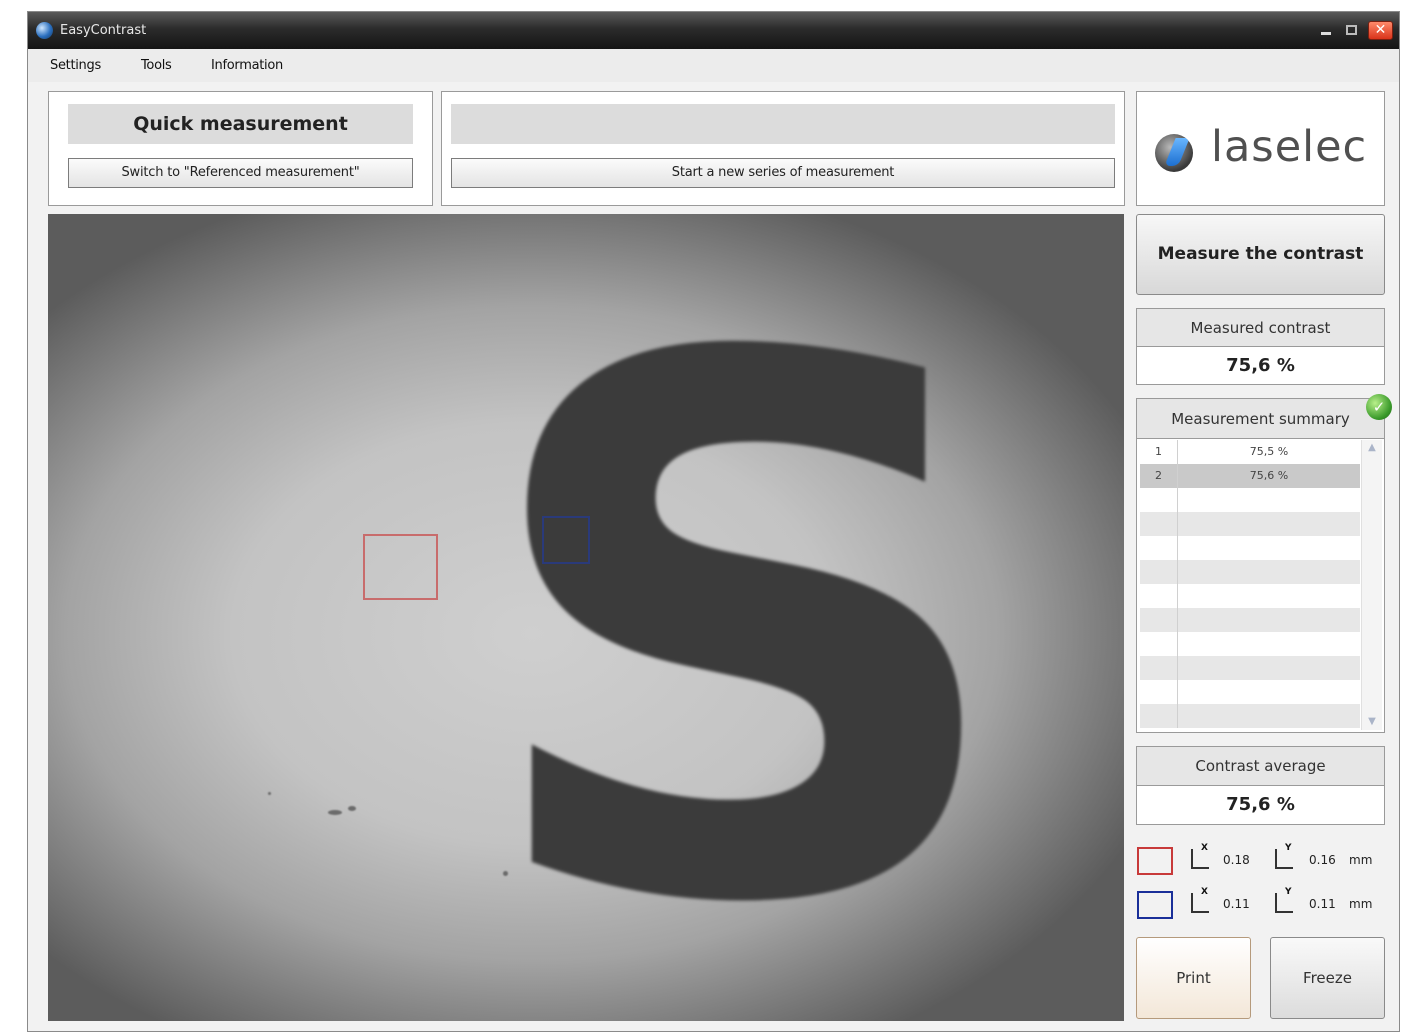 The height and width of the screenshot is (1032, 1413). What do you see at coordinates (1155, 905) in the screenshot?
I see `blue-zone-swatch` at bounding box center [1155, 905].